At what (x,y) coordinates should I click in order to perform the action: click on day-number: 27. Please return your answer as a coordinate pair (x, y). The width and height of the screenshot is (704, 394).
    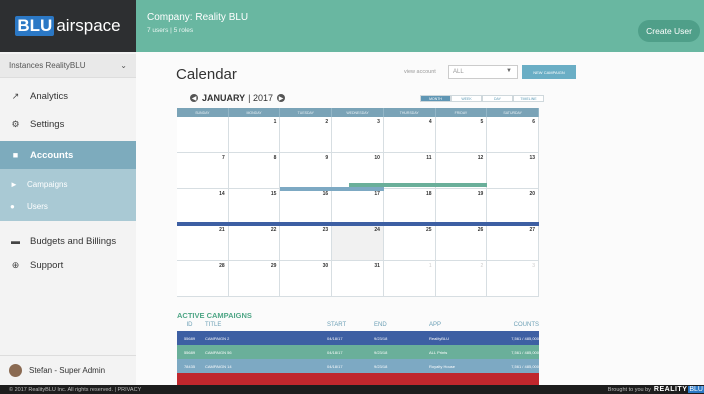
    Looking at the image, I should click on (532, 230).